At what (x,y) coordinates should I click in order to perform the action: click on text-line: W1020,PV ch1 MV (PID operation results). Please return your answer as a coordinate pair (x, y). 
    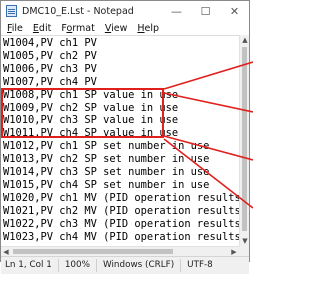
    Looking at the image, I should click on (121, 197).